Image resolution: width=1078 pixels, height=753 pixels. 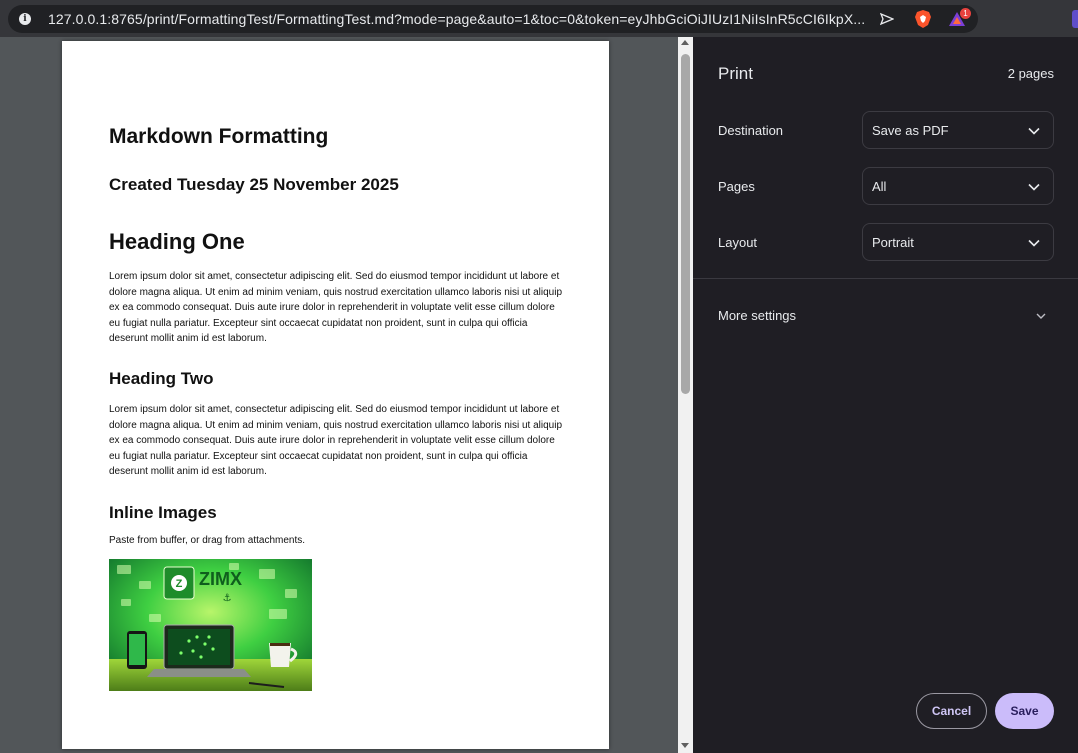 I want to click on heading-two: Heading Two, so click(x=161, y=378).